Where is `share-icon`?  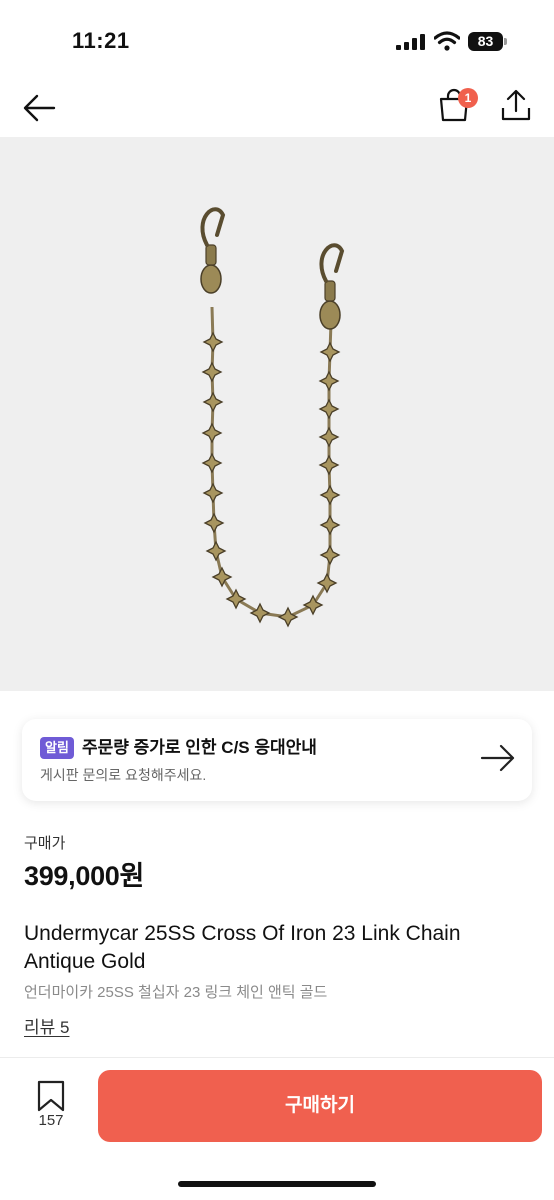 share-icon is located at coordinates (516, 106).